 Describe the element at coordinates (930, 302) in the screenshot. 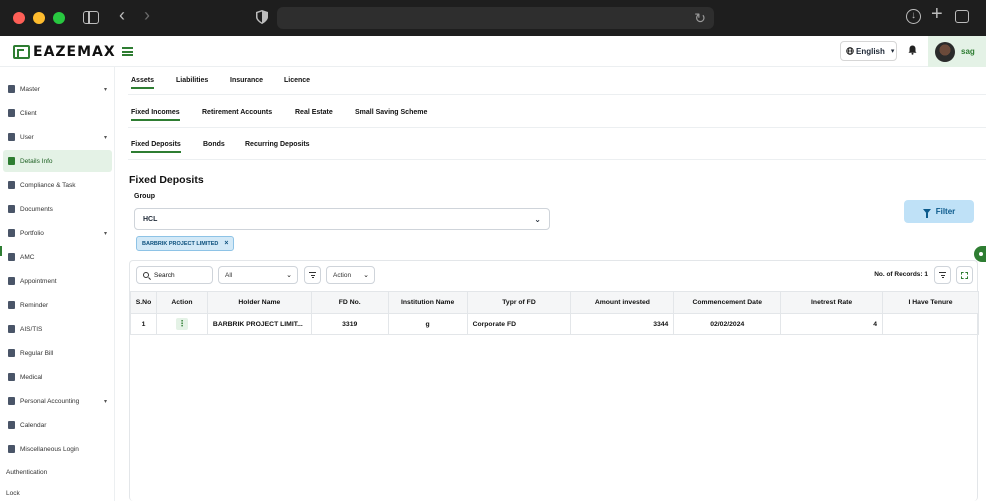

I see `column-header: I Have Tenure` at that location.